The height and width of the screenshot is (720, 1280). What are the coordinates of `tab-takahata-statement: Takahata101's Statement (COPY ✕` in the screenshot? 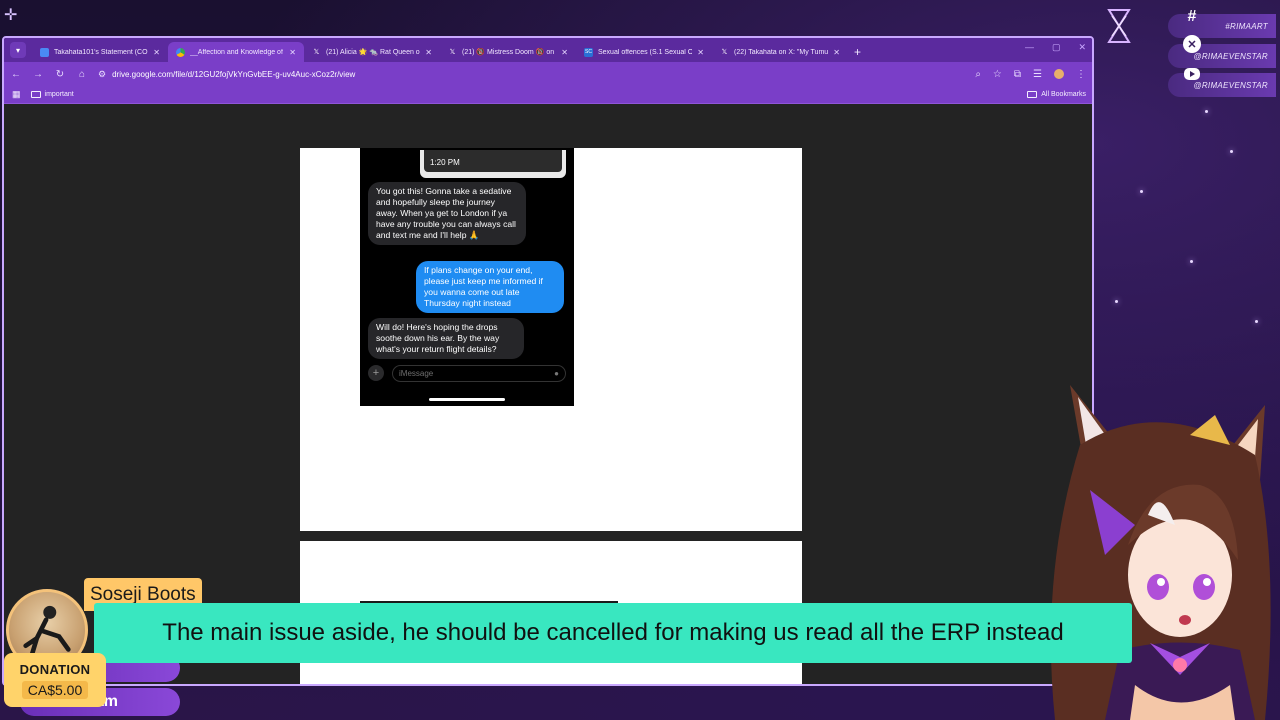 It's located at (100, 52).